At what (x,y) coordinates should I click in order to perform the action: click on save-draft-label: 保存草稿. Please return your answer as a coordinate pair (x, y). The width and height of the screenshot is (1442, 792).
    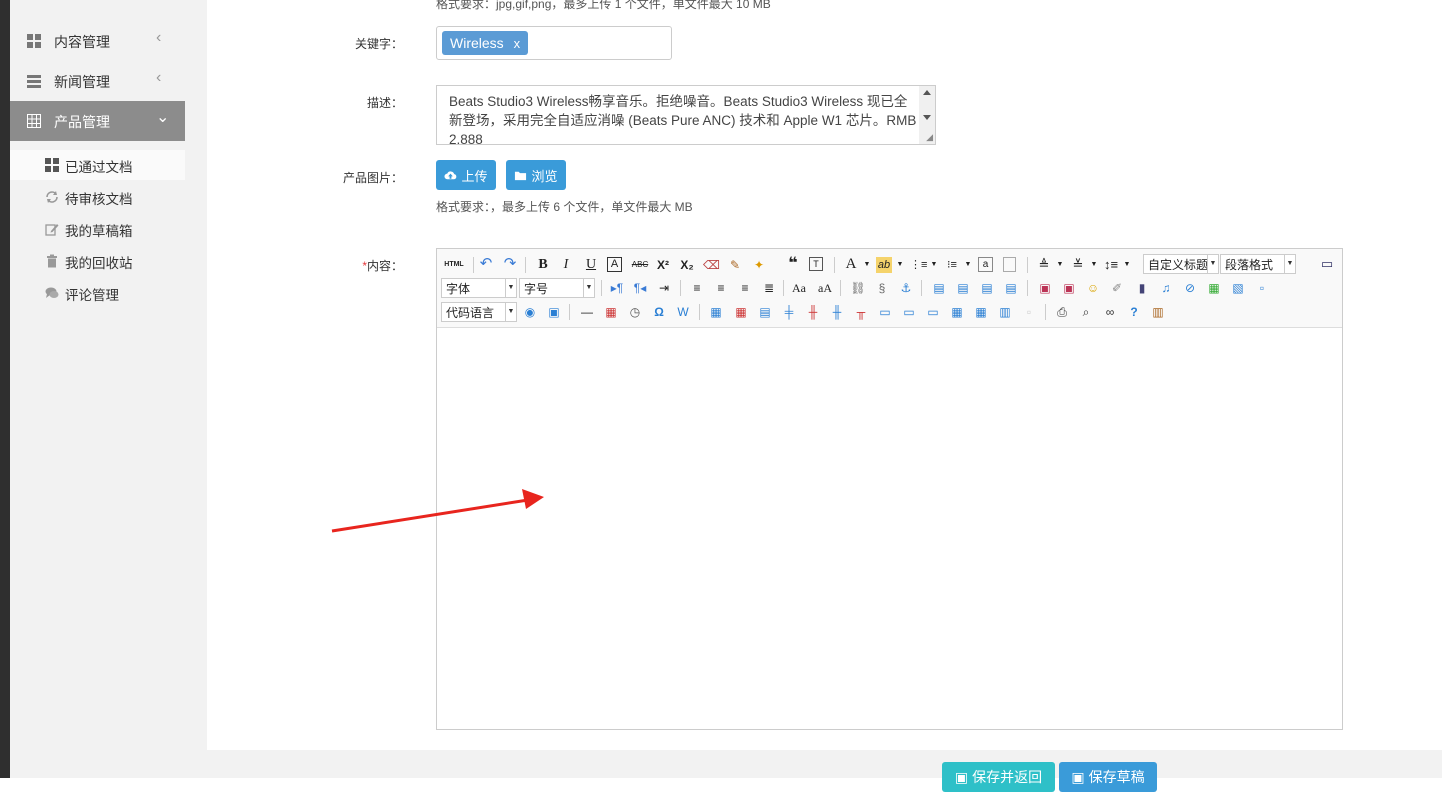
    Looking at the image, I should click on (1116, 777).